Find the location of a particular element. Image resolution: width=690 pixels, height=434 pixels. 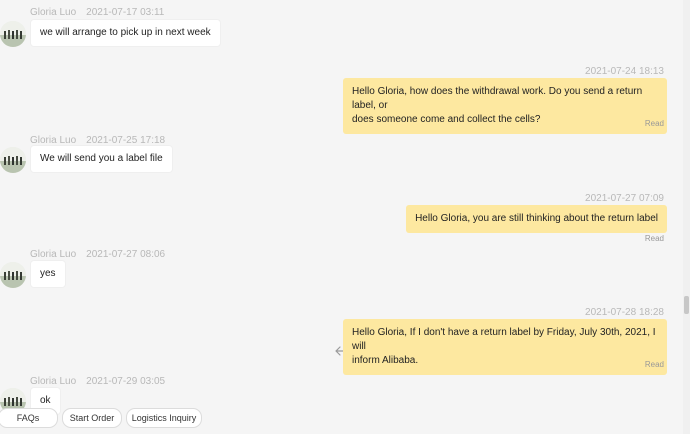

incoming-message: we will arrange to pick up in next week is located at coordinates (125, 33).